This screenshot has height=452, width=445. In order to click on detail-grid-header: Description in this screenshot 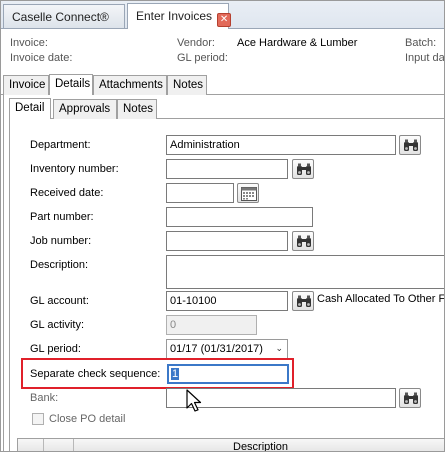, I will do `click(230, 444)`.